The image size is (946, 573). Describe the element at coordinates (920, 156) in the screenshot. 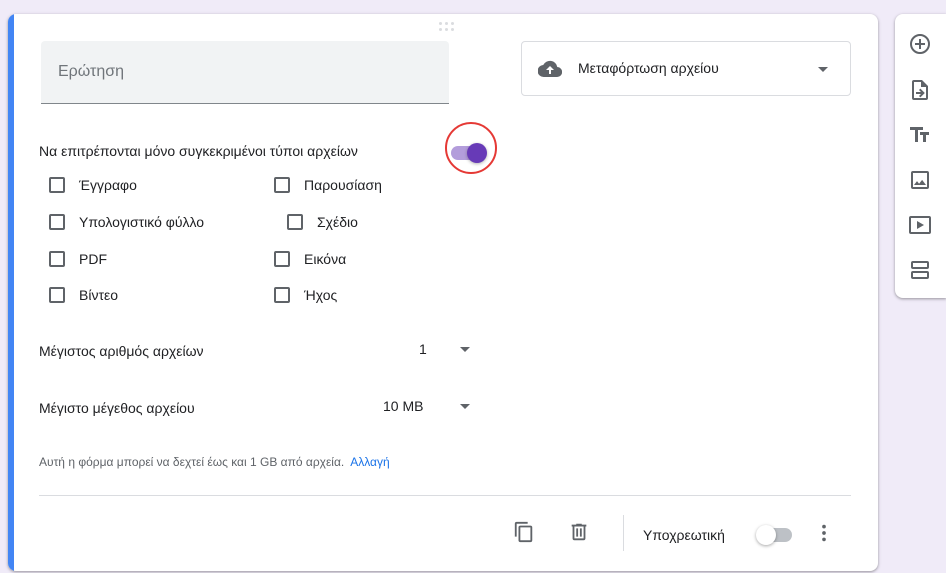

I see `floating-toolbar` at that location.